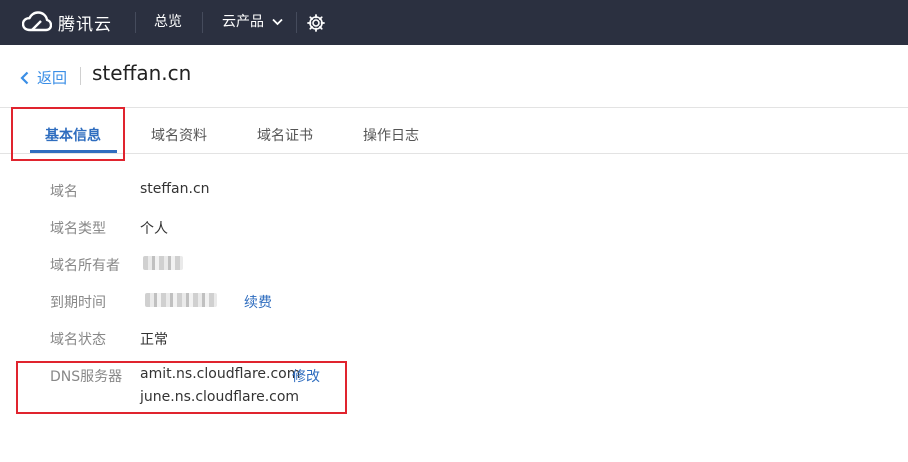 This screenshot has width=908, height=462. What do you see at coordinates (52, 78) in the screenshot?
I see `back-label: 返回` at bounding box center [52, 78].